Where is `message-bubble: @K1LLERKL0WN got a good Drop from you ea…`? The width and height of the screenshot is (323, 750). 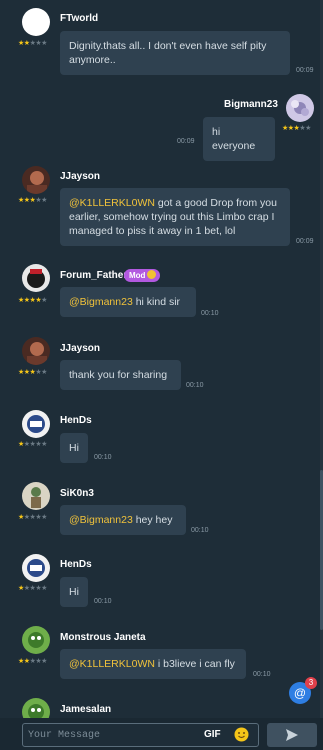
message-bubble: @K1LLERKL0WN got a good Drop from you ea… is located at coordinates (175, 217).